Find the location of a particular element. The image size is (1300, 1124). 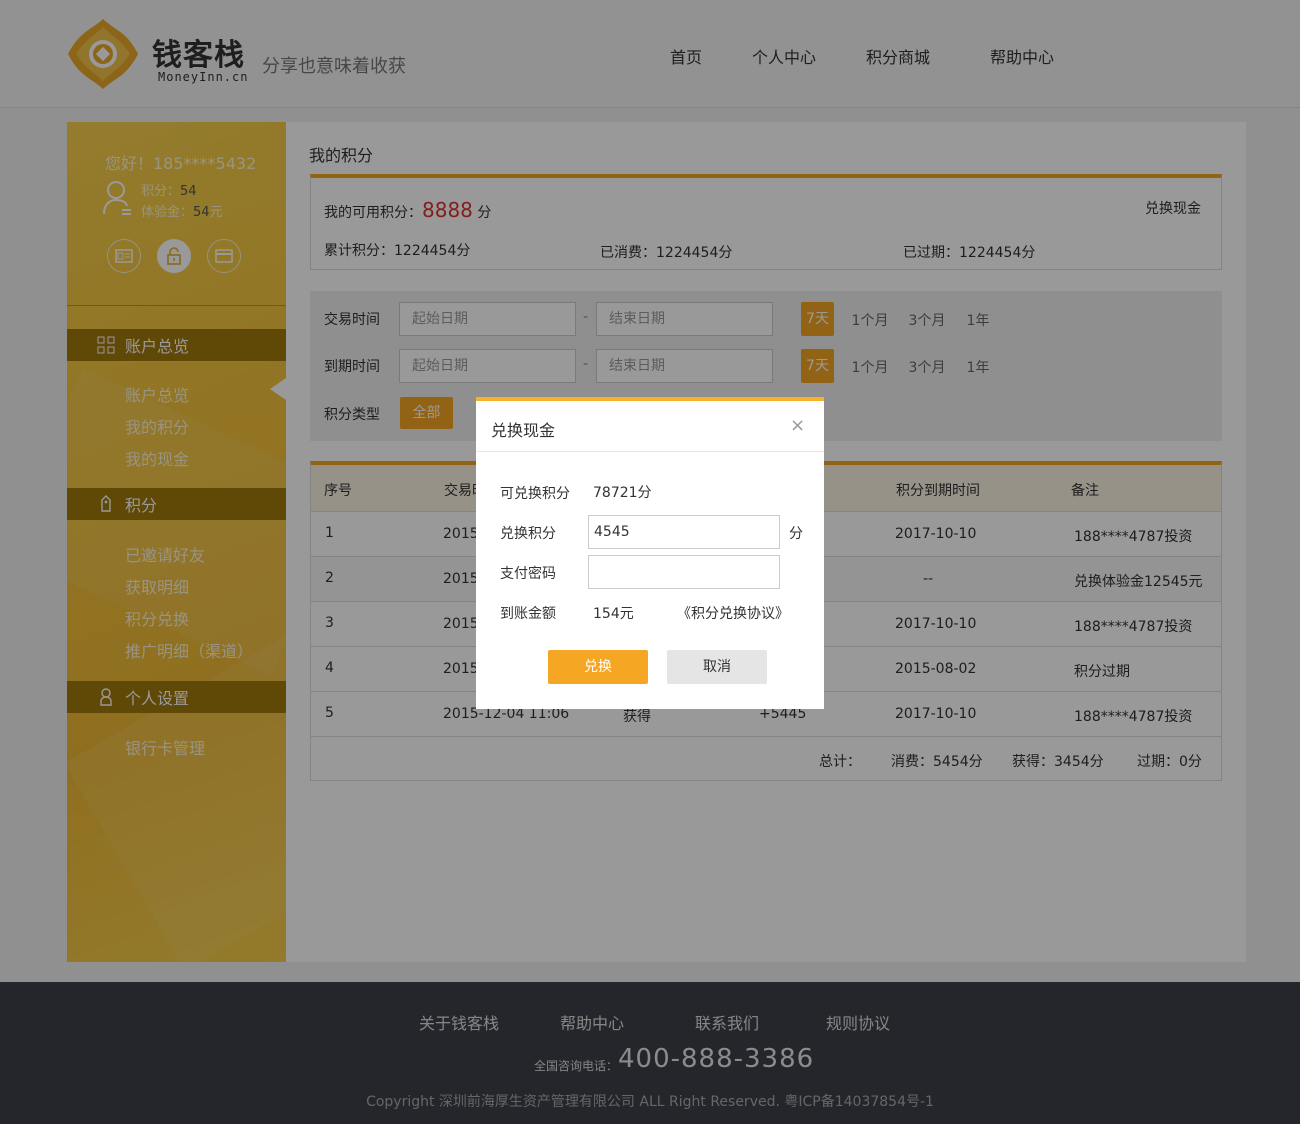

credited-amount-value: 154元 is located at coordinates (613, 614).